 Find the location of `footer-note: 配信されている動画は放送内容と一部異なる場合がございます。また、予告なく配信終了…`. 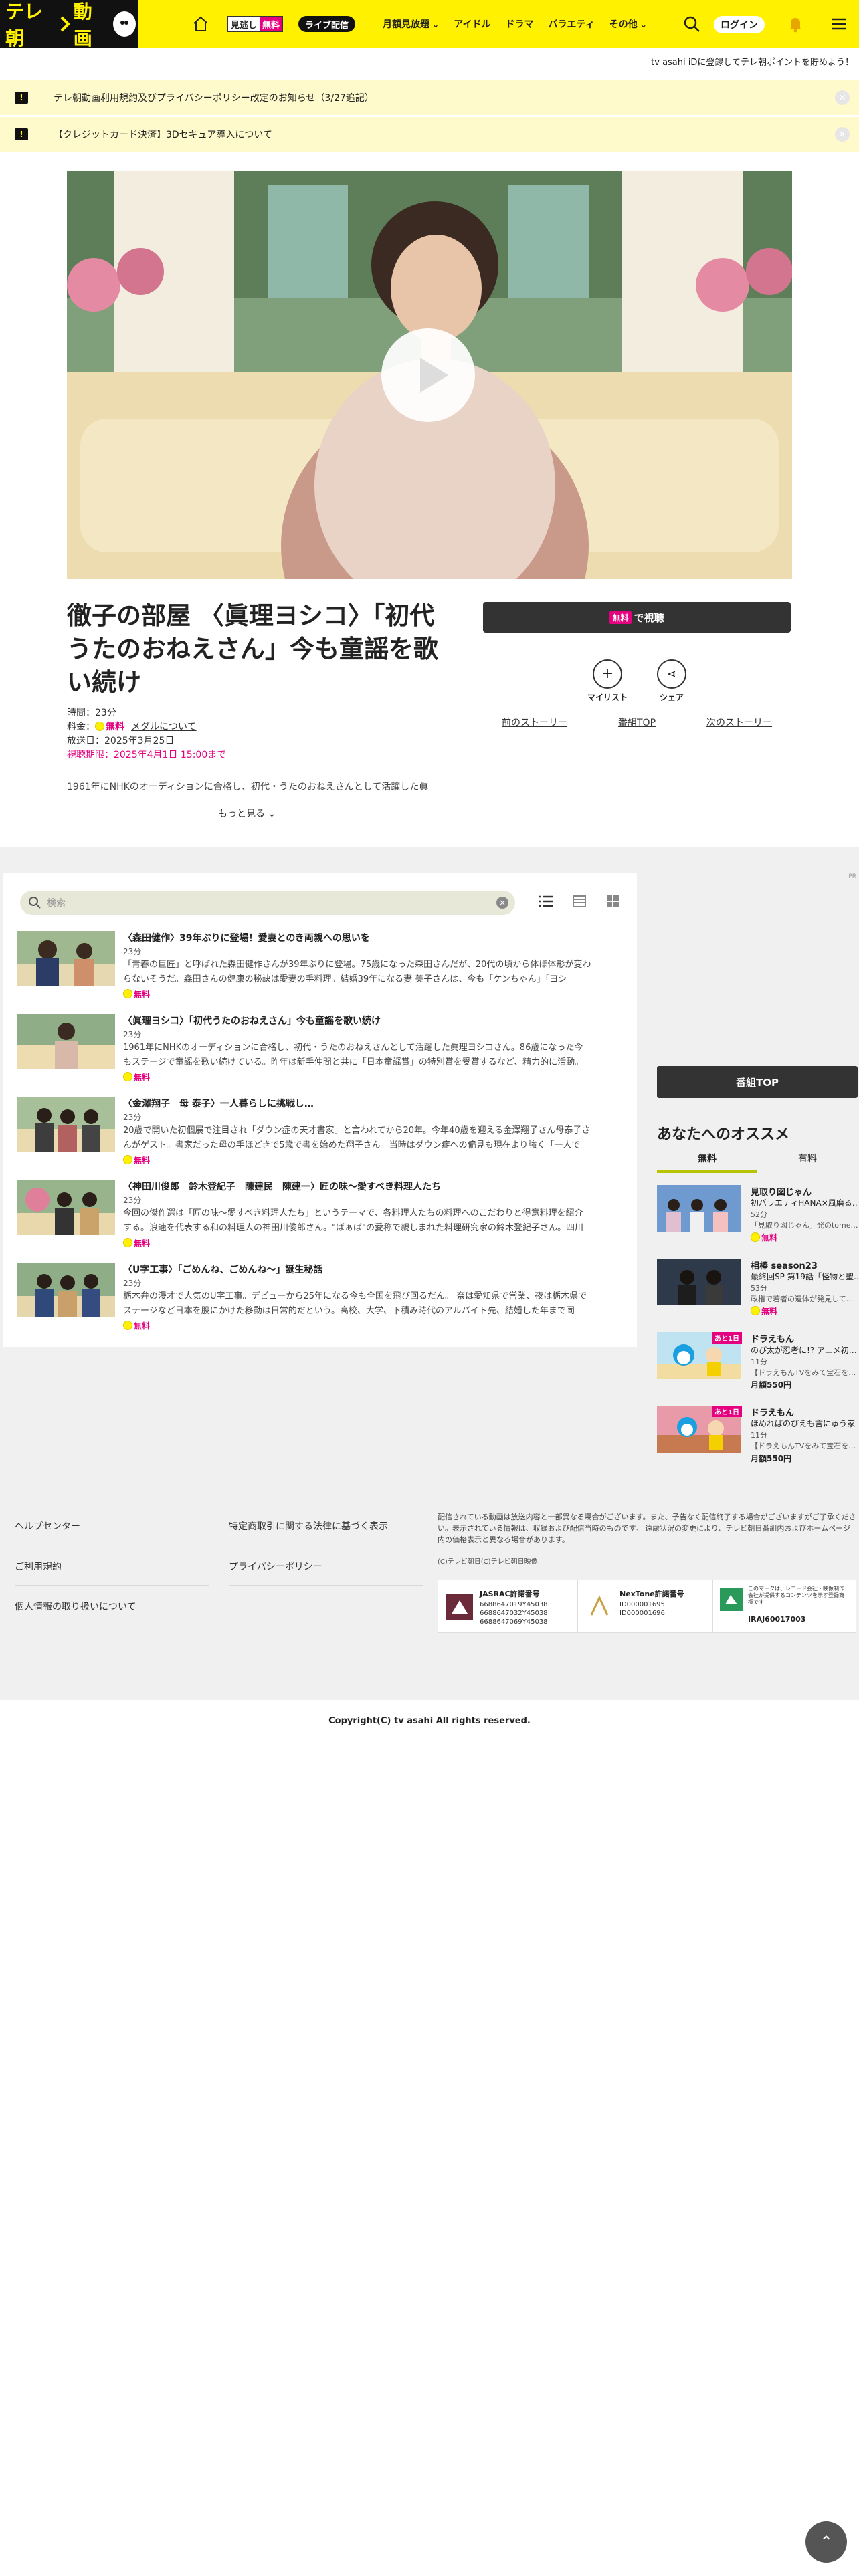

footer-note: 配信されている動画は放送内容と一部異なる場合がございます。また、予告なく配信終了… is located at coordinates (647, 1528).